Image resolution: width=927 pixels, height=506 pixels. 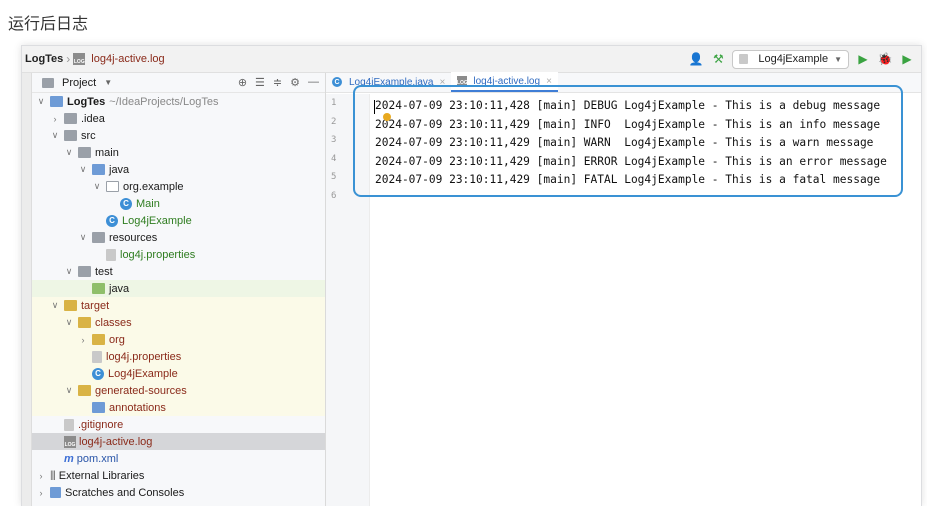 I want to click on breadcrumb-project: LogTes, so click(x=44, y=59).